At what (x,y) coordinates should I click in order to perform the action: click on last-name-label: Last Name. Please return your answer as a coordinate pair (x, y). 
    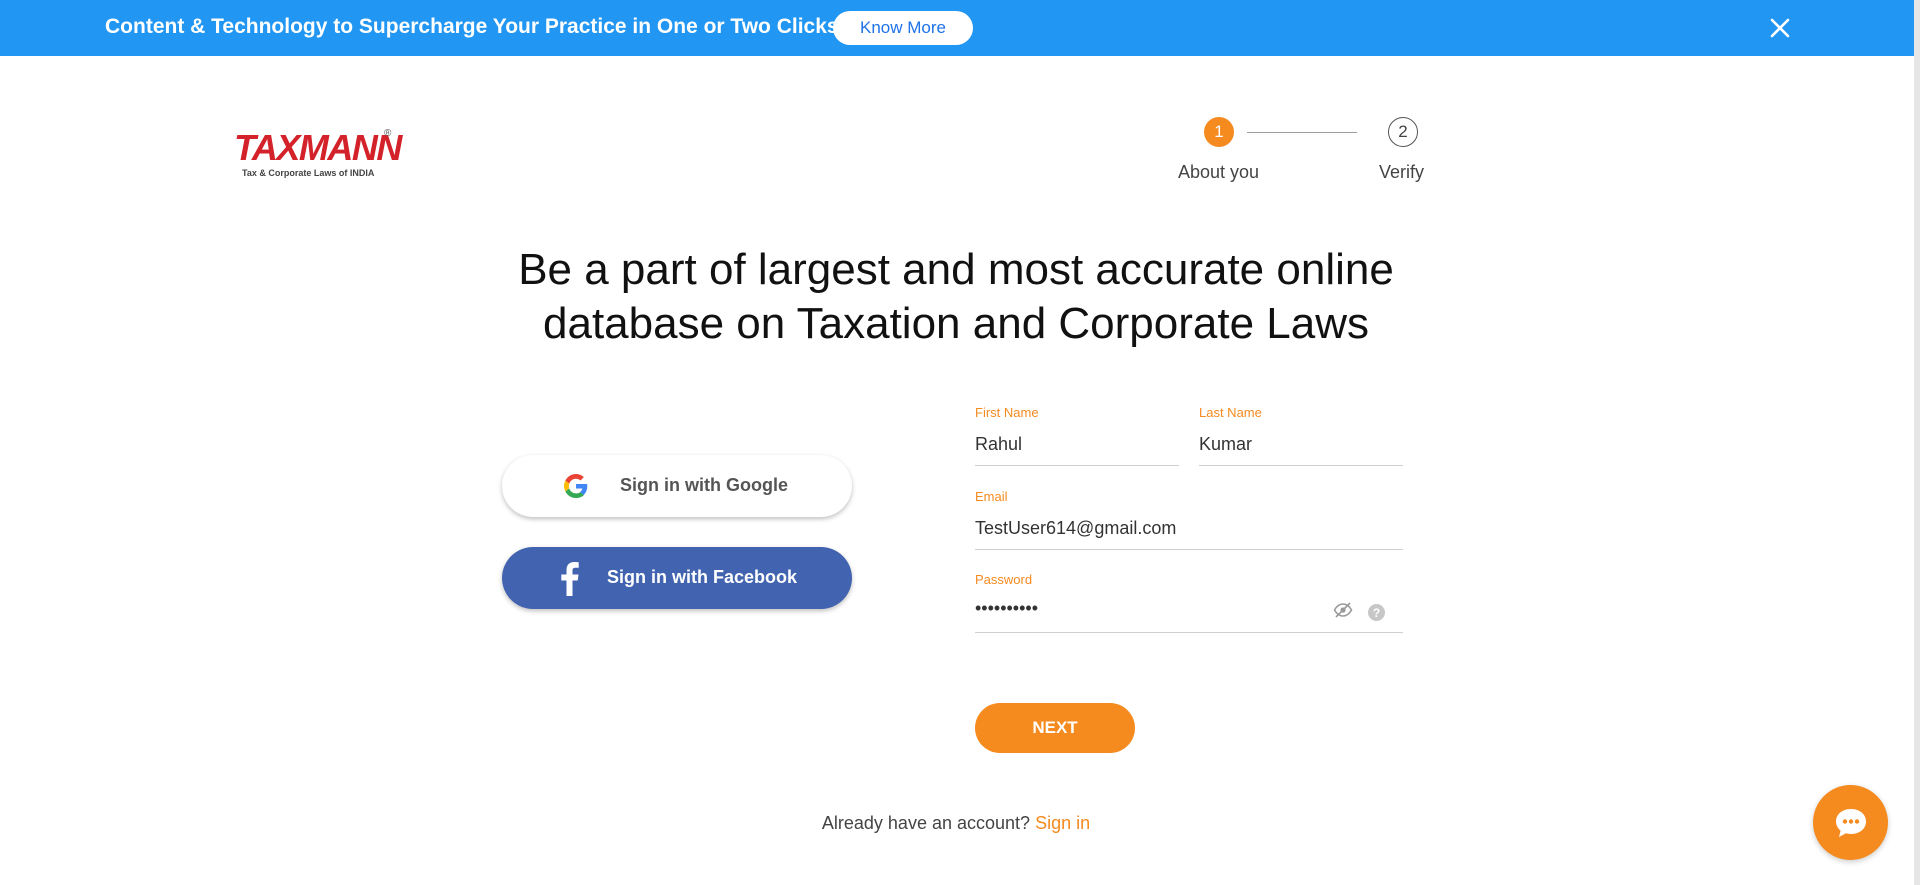
    Looking at the image, I should click on (1230, 412).